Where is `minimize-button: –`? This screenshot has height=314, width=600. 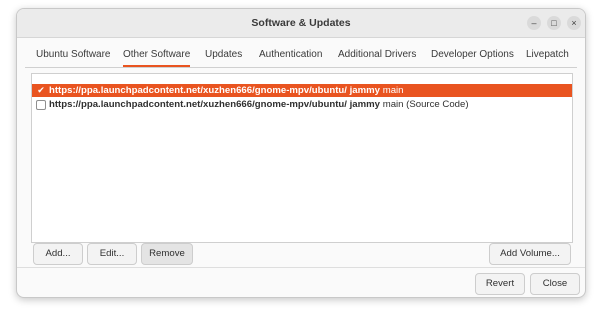 minimize-button: – is located at coordinates (534, 23).